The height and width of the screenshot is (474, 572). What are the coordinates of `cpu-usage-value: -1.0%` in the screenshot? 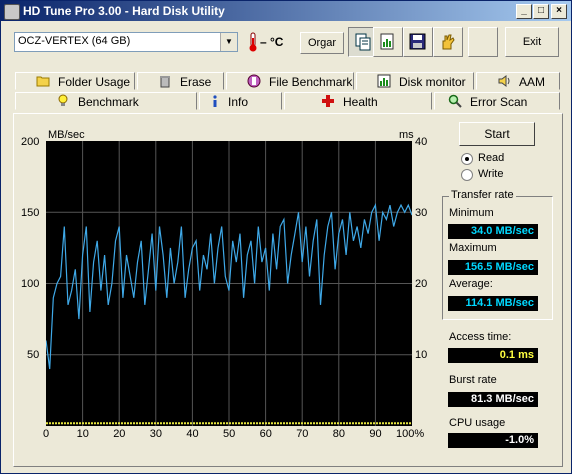 It's located at (493, 440).